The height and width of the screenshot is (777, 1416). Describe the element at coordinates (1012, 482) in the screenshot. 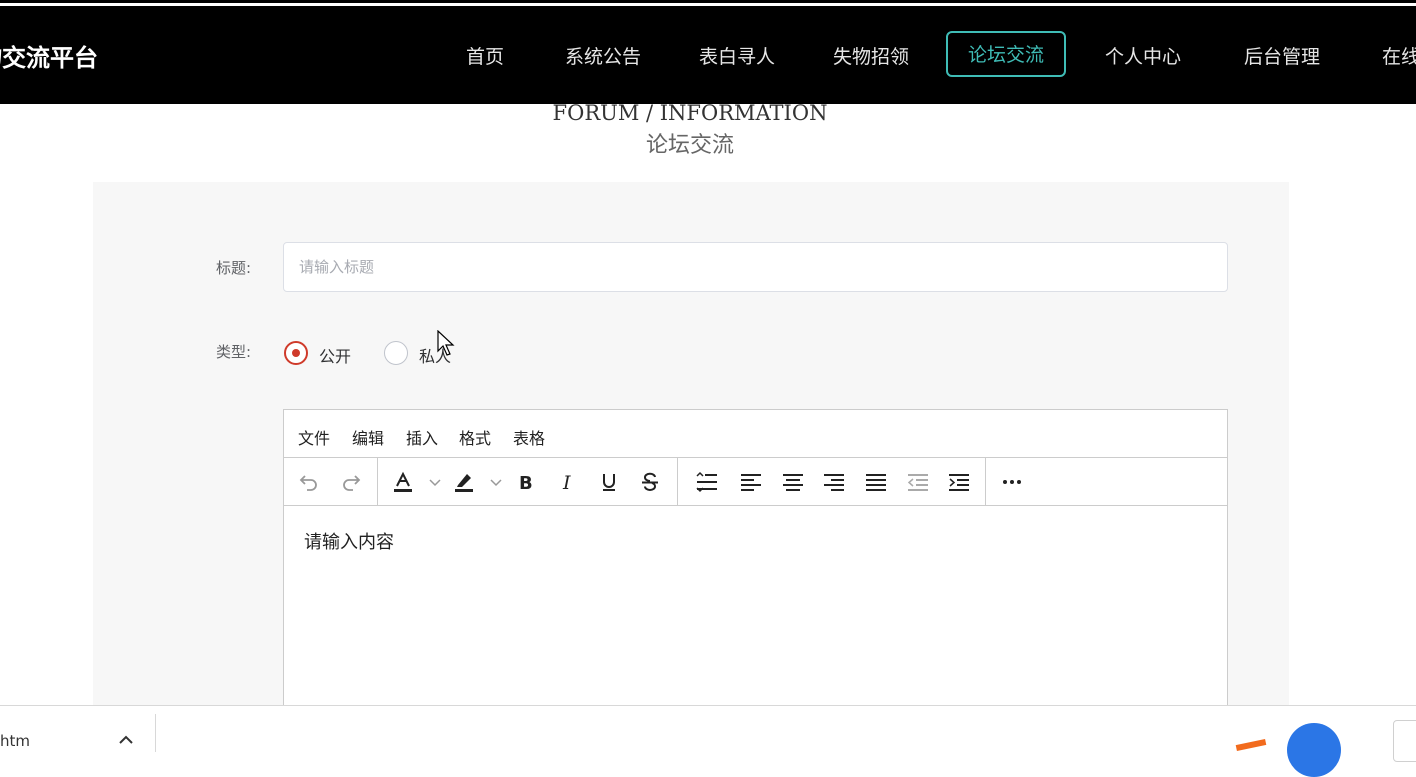

I see `more-icon` at that location.